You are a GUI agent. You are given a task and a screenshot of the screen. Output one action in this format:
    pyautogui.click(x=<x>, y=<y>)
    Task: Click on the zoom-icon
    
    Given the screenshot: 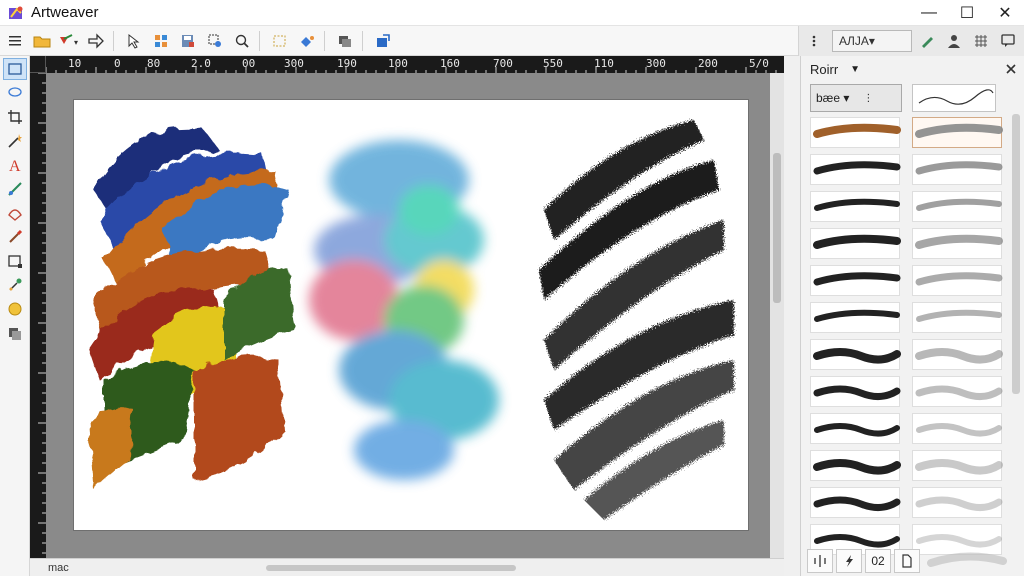 What is the action you would take?
    pyautogui.click(x=242, y=41)
    